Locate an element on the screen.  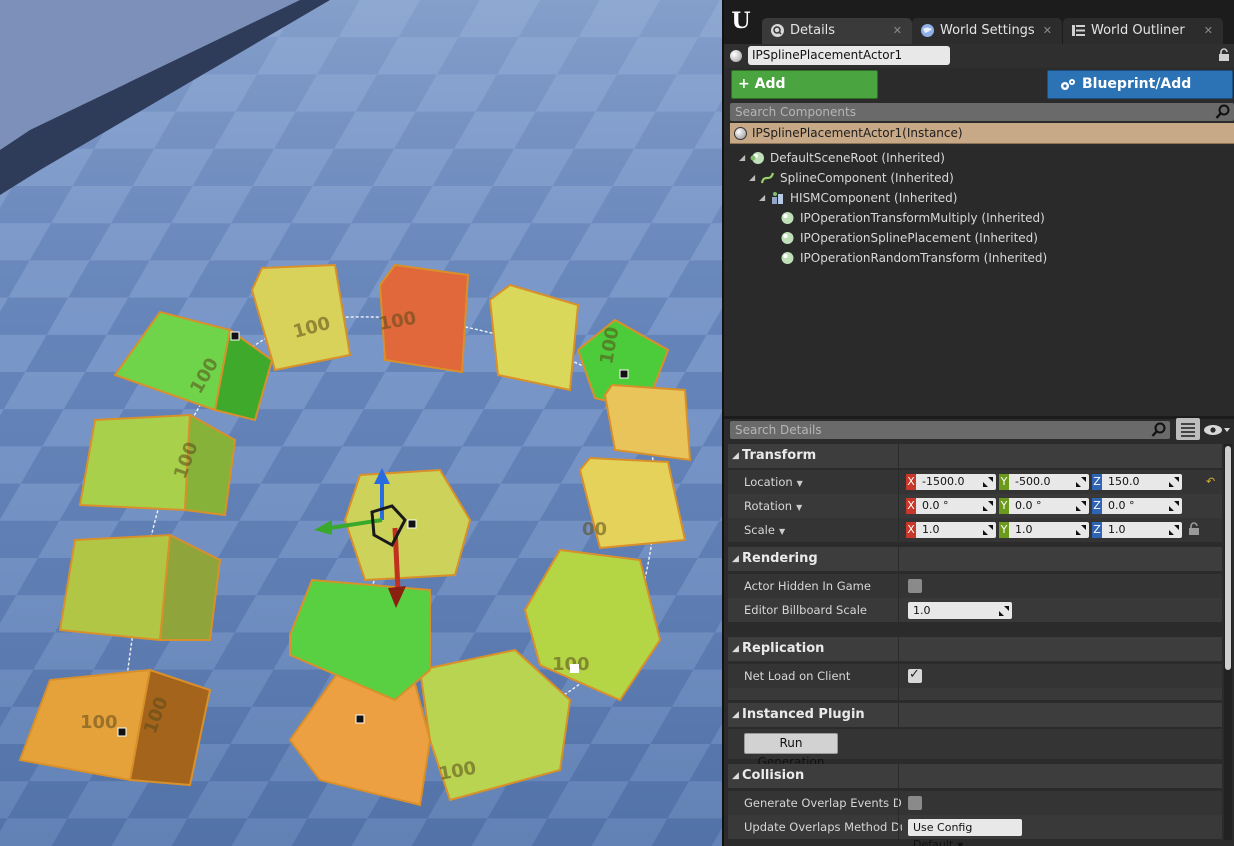
tree-item-label: IPOperationRandomTransform (Inherited) is located at coordinates (924, 258).